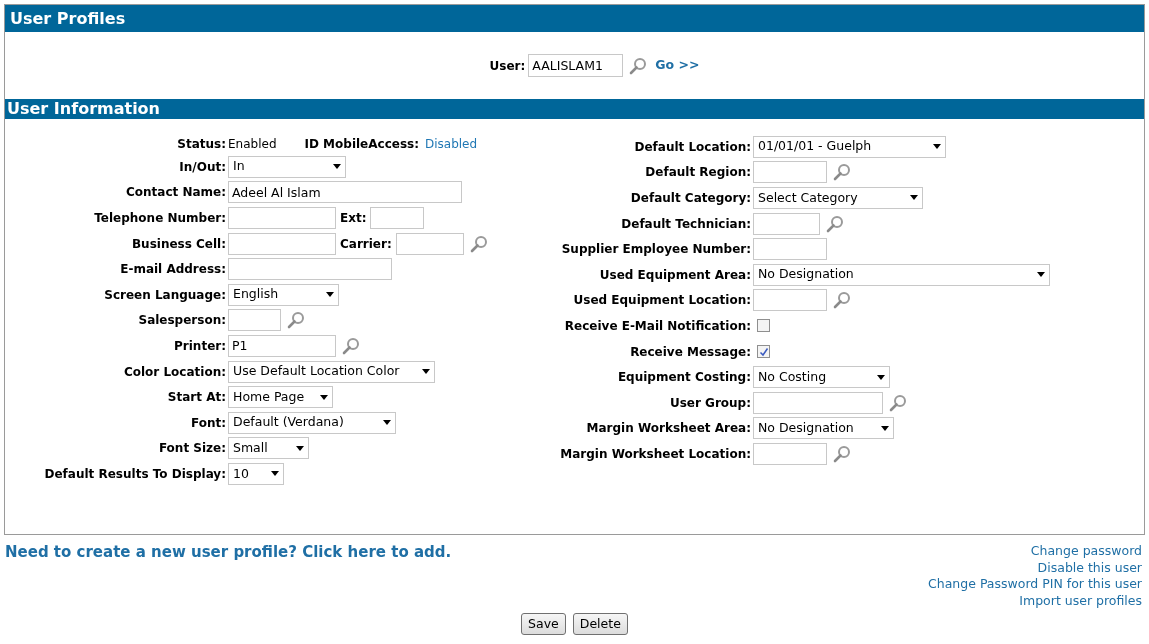 The height and width of the screenshot is (644, 1149). What do you see at coordinates (849, 146) in the screenshot?
I see `dropdown: 01/01/01 - Guelph` at bounding box center [849, 146].